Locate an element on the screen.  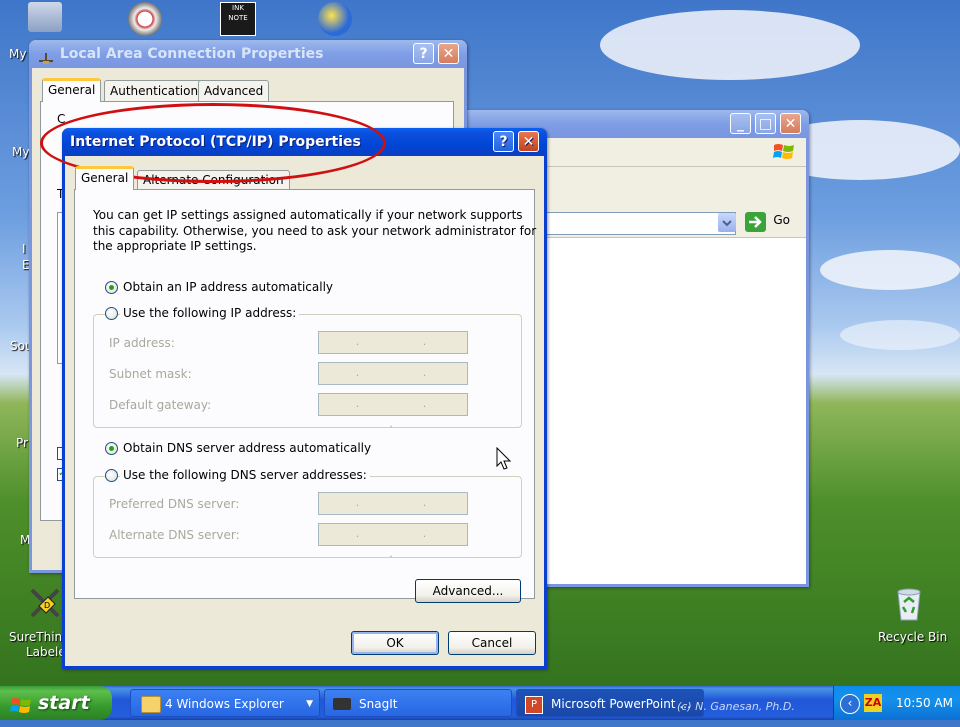
desktop-icon-label: I is located at coordinates (24, 249).